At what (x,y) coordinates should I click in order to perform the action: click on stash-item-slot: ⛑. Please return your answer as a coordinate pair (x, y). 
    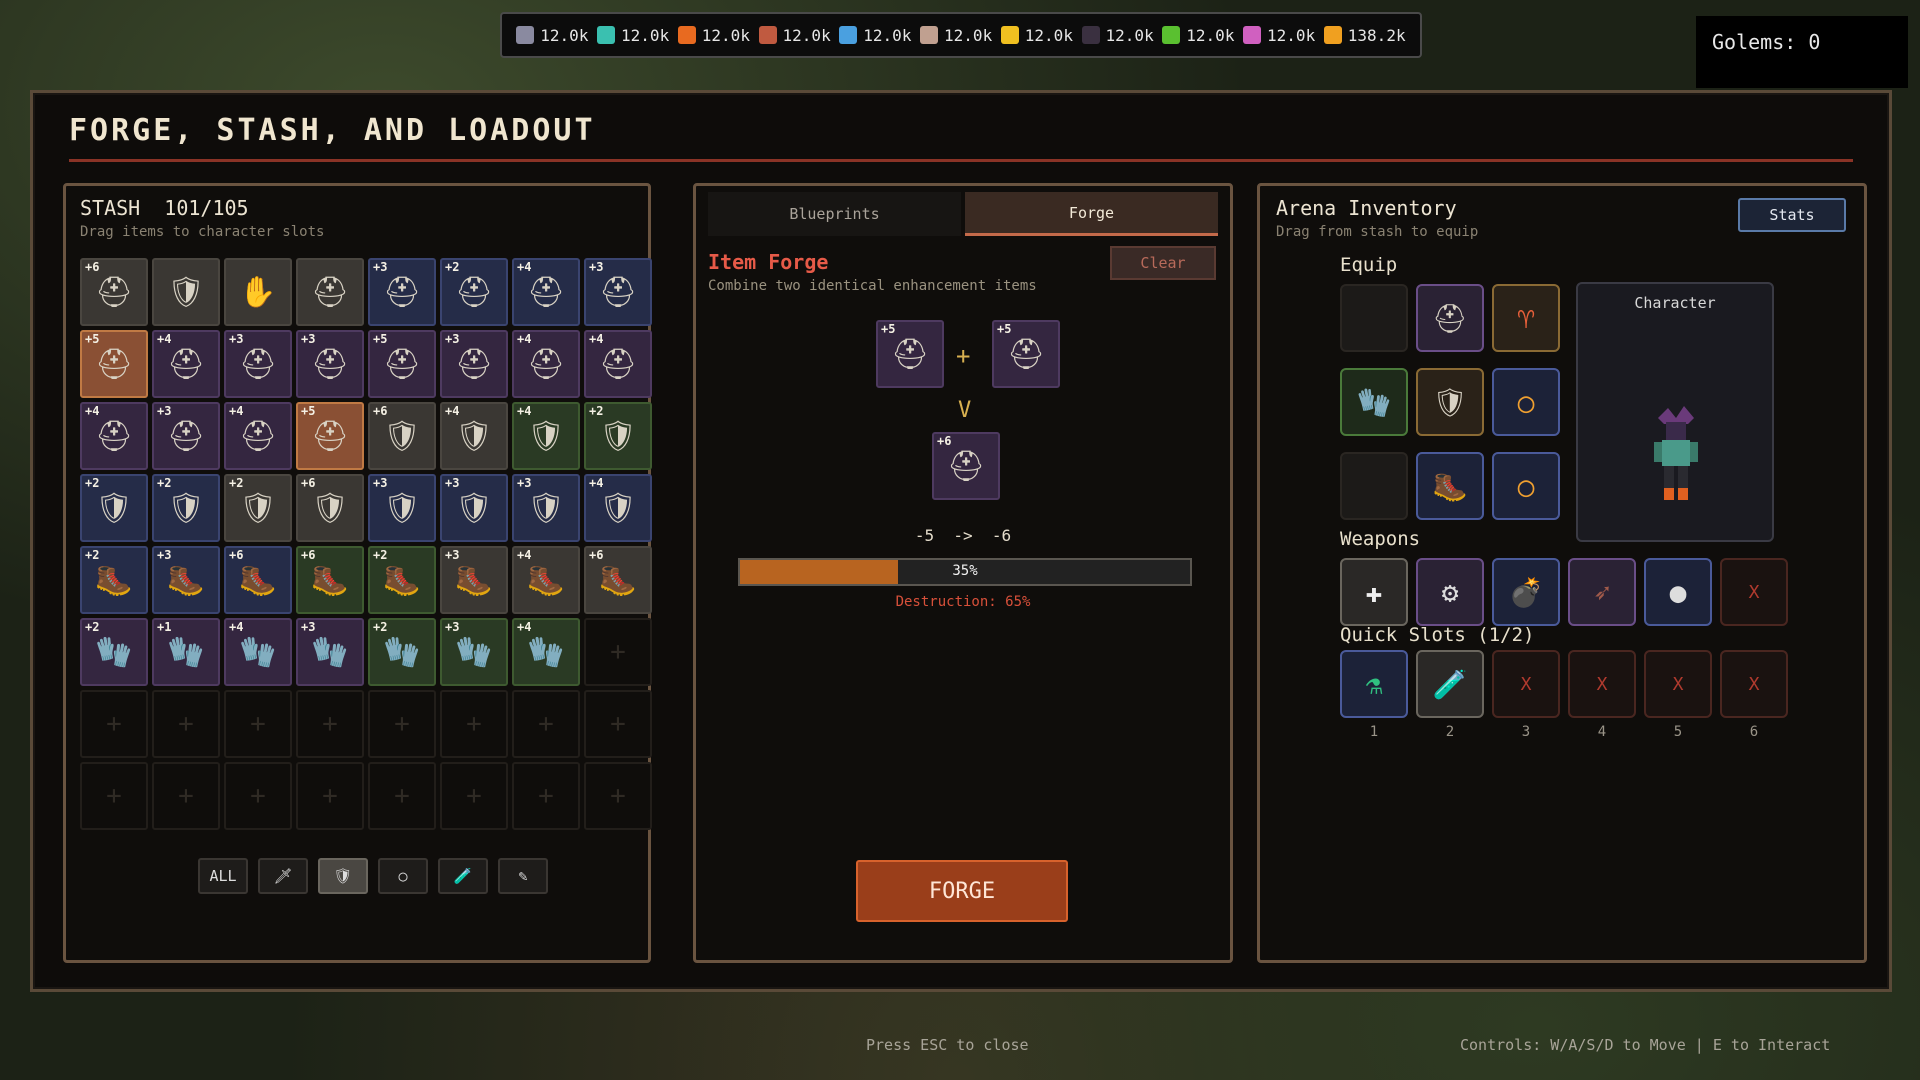
    Looking at the image, I should click on (330, 292).